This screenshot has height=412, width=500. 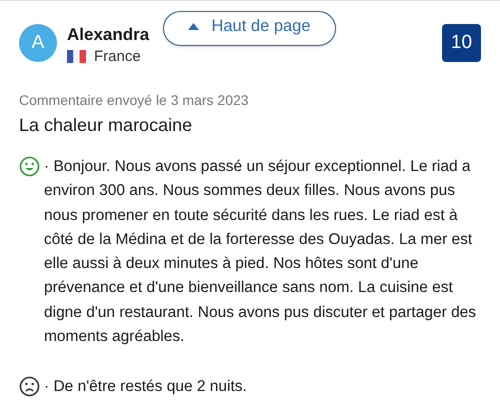 What do you see at coordinates (29, 387) in the screenshot?
I see `sad-face-icon` at bounding box center [29, 387].